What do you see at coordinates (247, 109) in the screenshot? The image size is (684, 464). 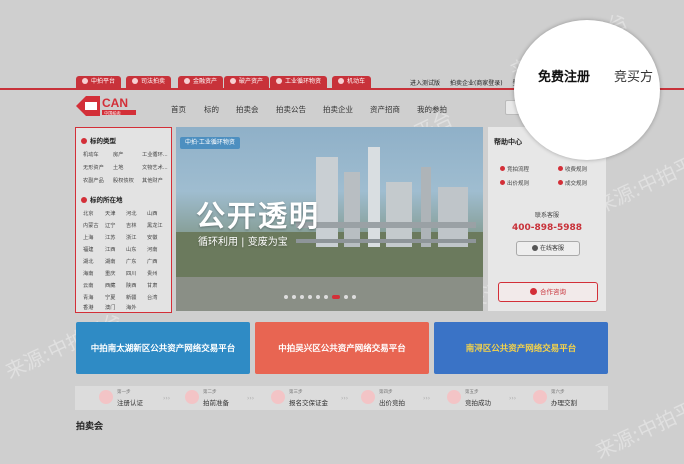 I see `nav-auctions: 拍卖会` at bounding box center [247, 109].